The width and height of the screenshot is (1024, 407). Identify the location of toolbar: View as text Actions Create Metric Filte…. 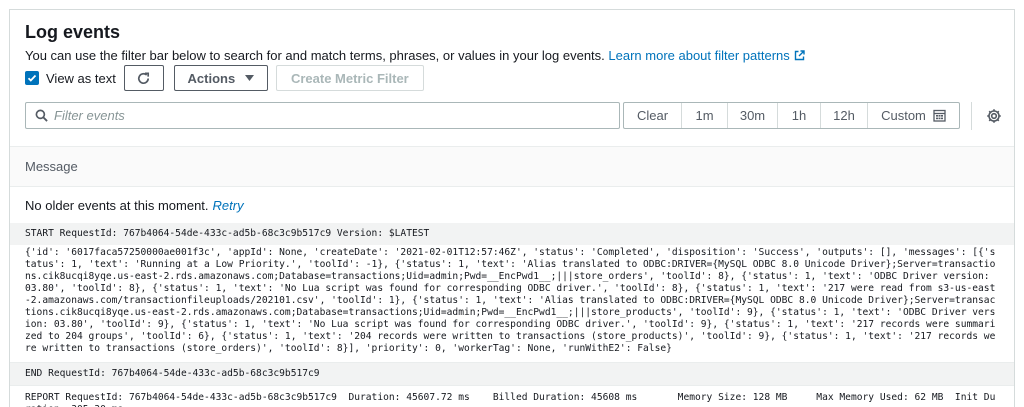
(224, 78).